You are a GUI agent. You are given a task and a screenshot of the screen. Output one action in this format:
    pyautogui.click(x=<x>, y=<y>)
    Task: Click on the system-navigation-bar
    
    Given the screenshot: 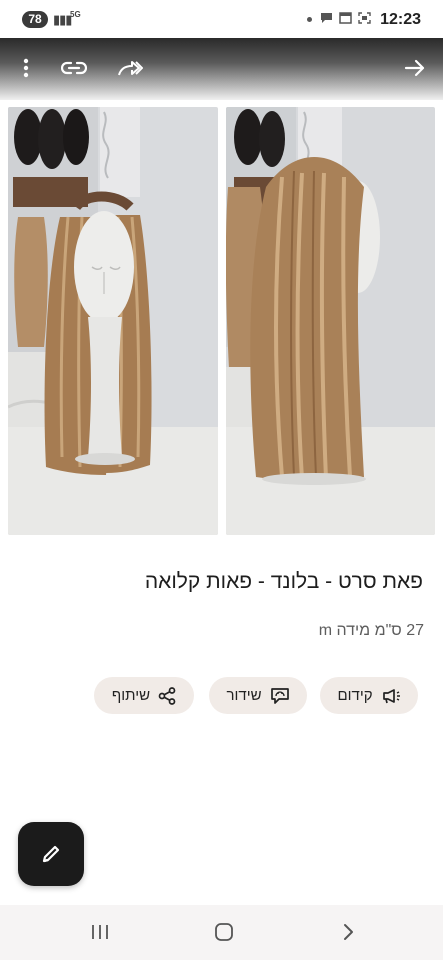 What is the action you would take?
    pyautogui.click(x=221, y=932)
    